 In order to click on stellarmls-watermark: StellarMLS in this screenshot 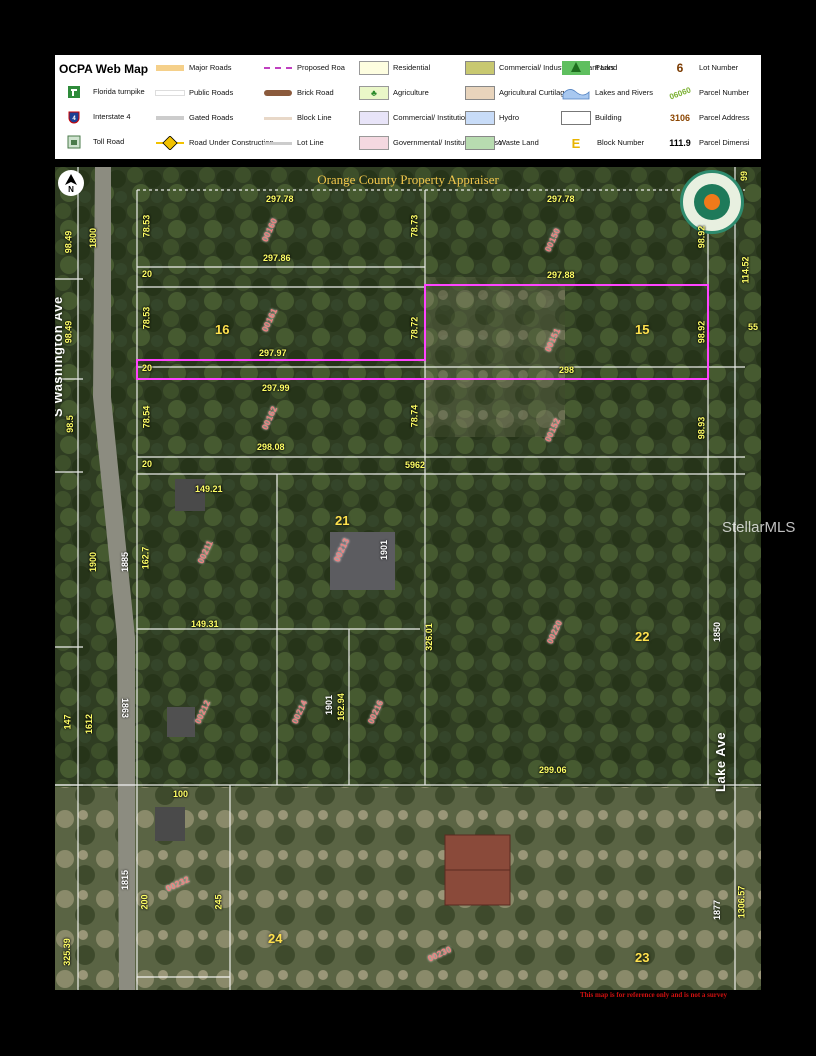, I will do `click(759, 527)`.